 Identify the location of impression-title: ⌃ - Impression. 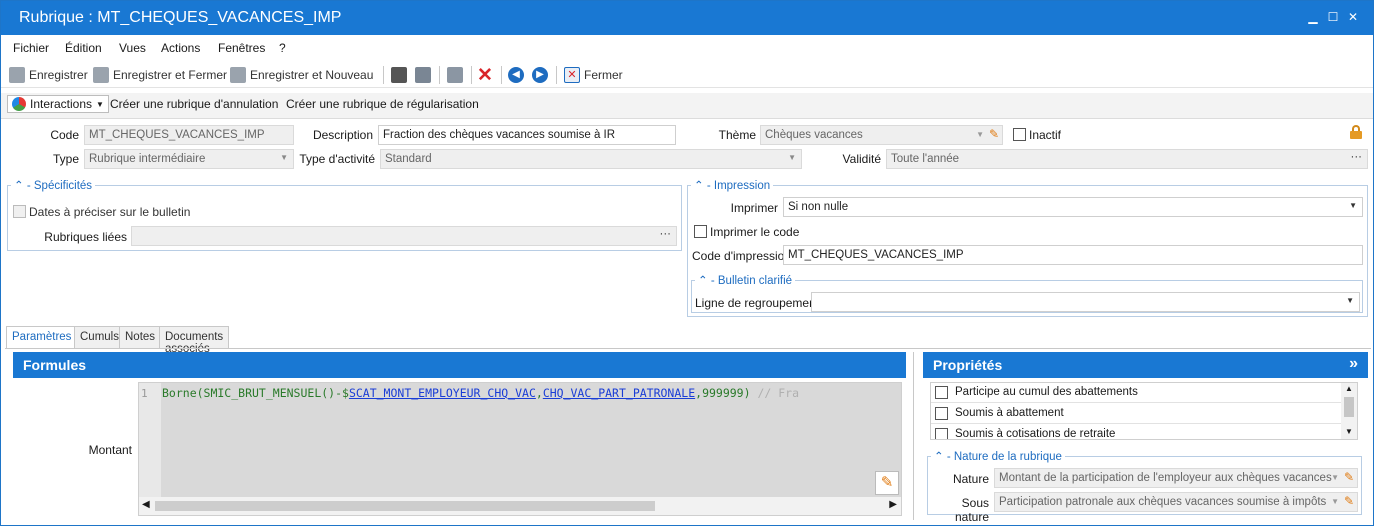
(732, 185).